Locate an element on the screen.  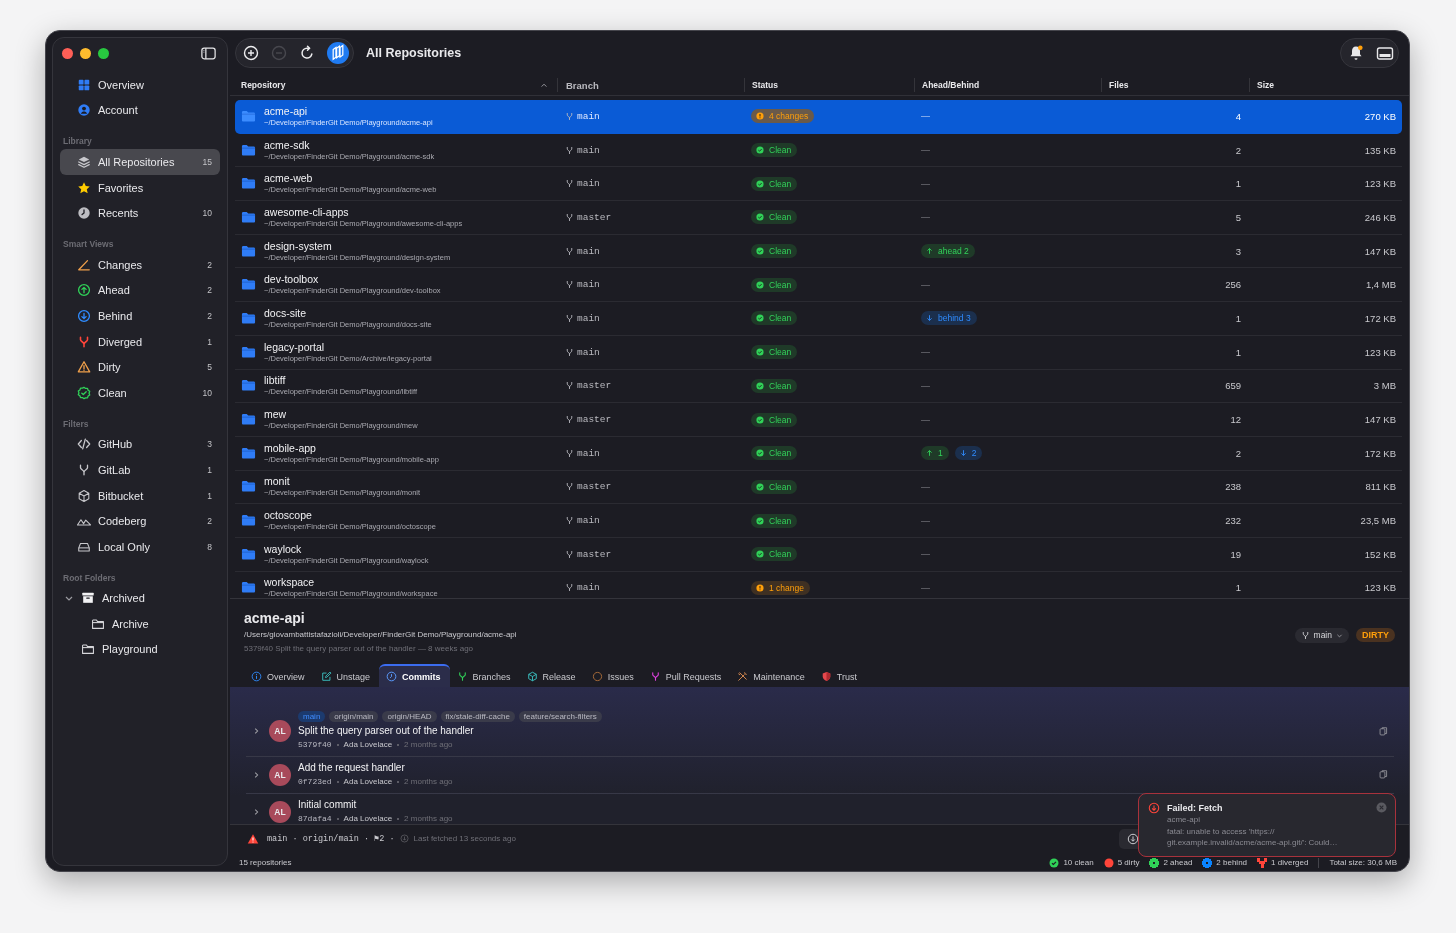
tab: Release is located at coordinates (552, 675).